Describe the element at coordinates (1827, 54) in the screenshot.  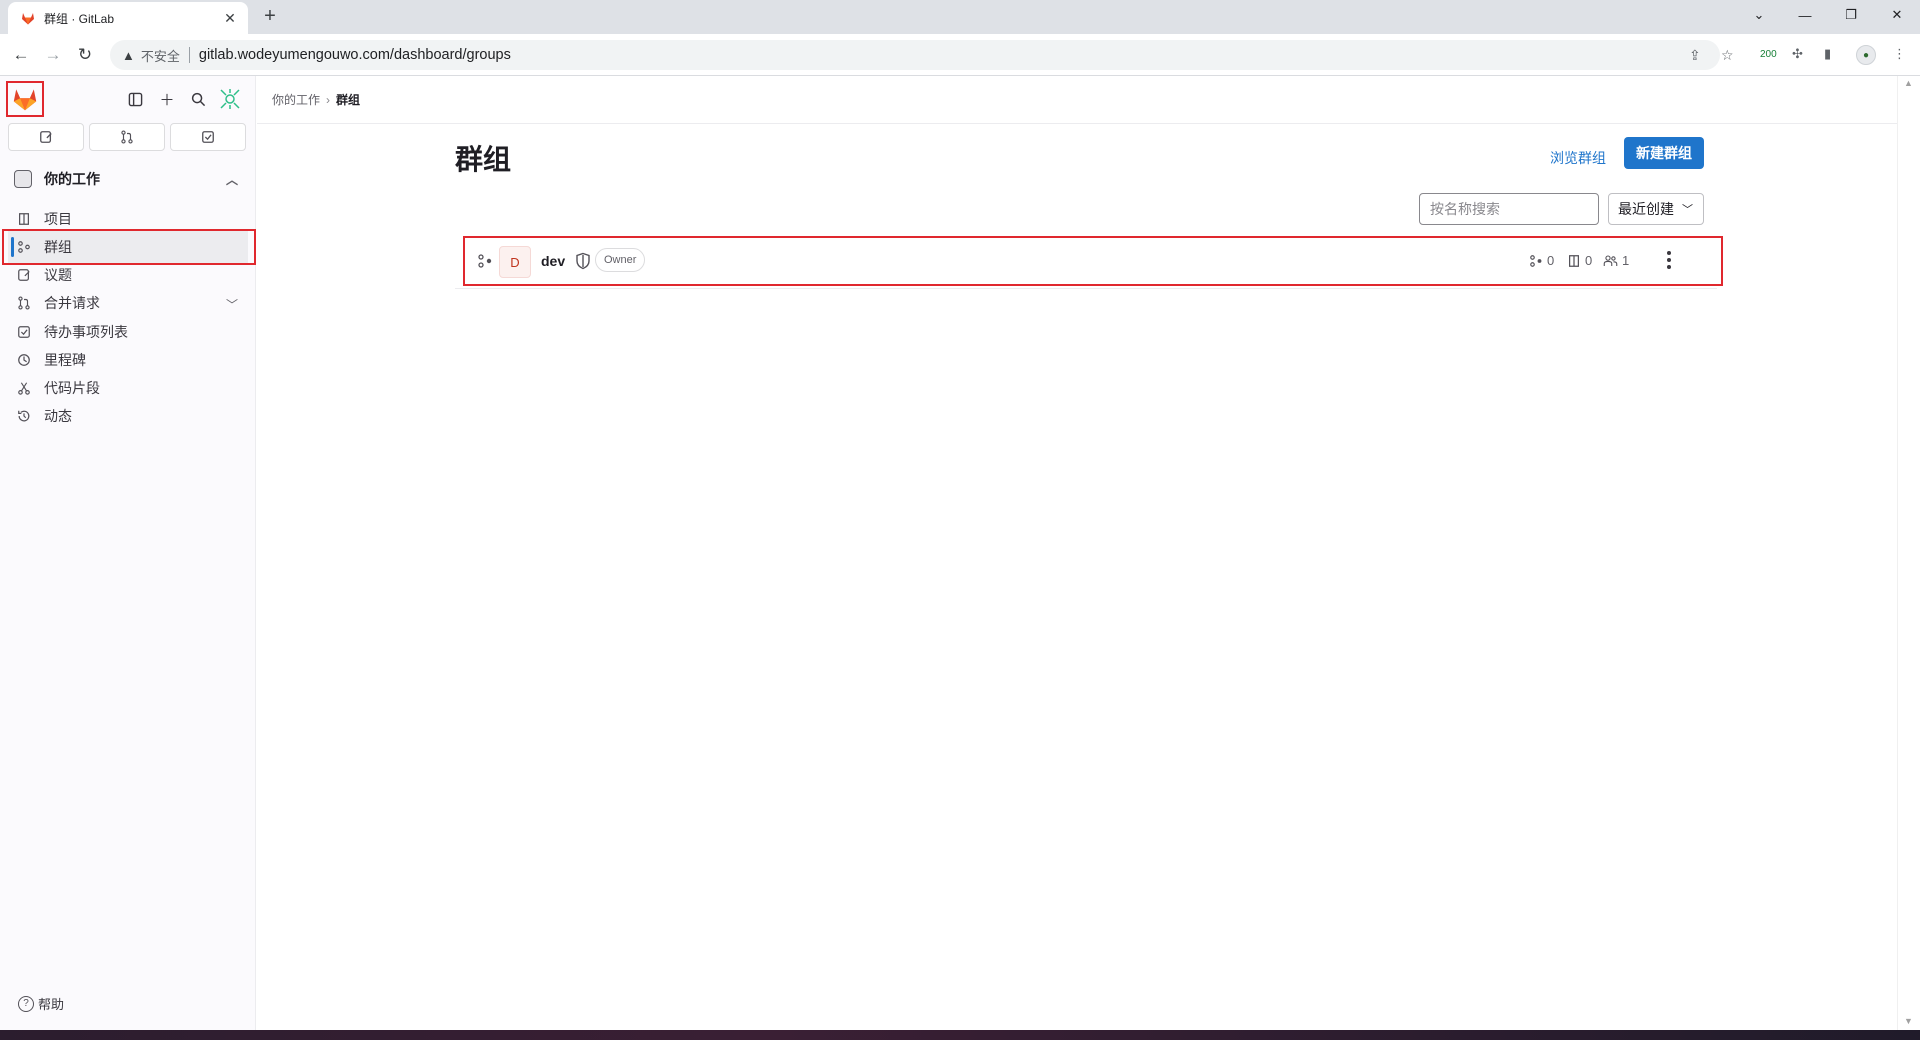
I see `side-panel-icon: ▮` at that location.